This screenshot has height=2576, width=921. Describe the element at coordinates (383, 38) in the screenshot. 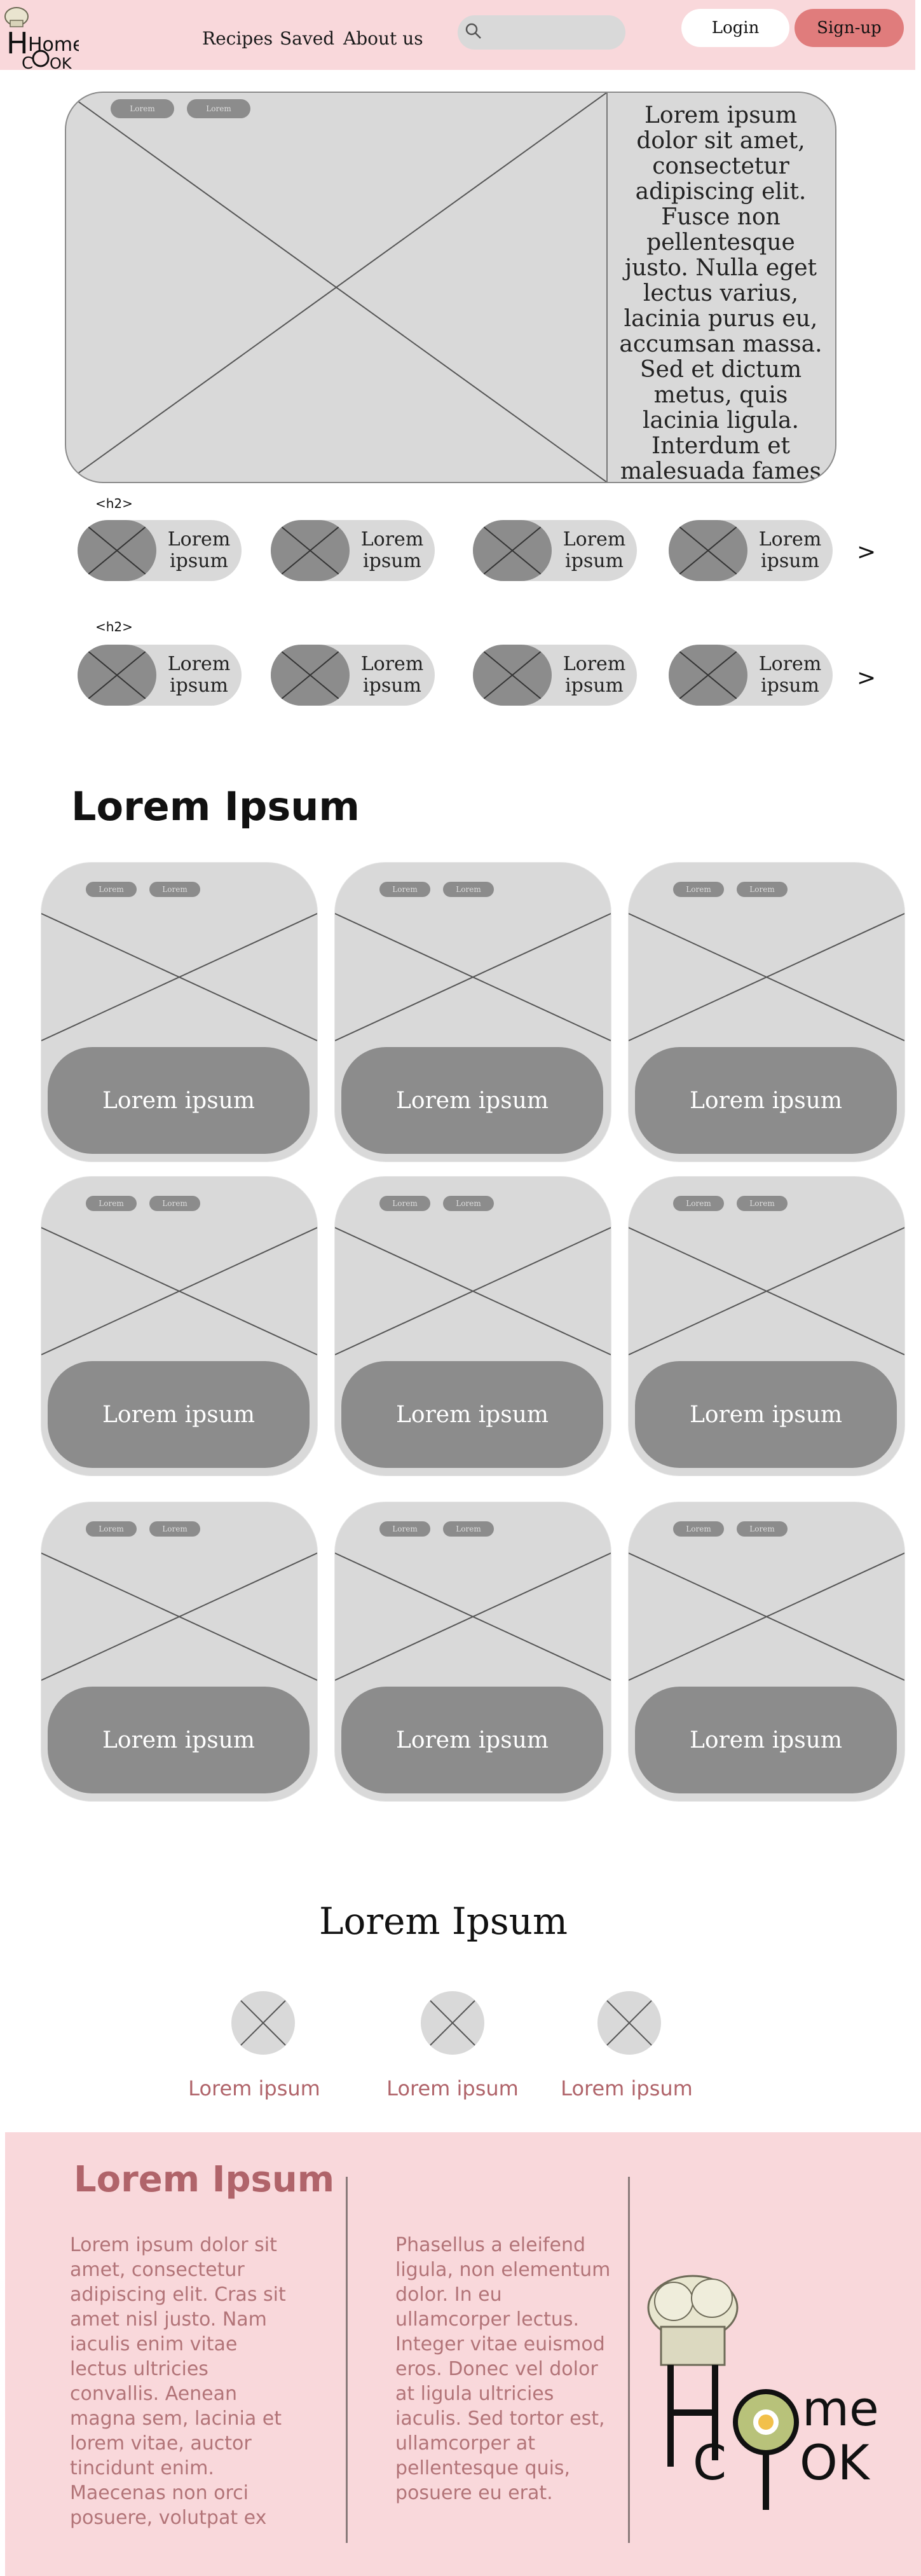

I see `nav-about-us: About us` at that location.